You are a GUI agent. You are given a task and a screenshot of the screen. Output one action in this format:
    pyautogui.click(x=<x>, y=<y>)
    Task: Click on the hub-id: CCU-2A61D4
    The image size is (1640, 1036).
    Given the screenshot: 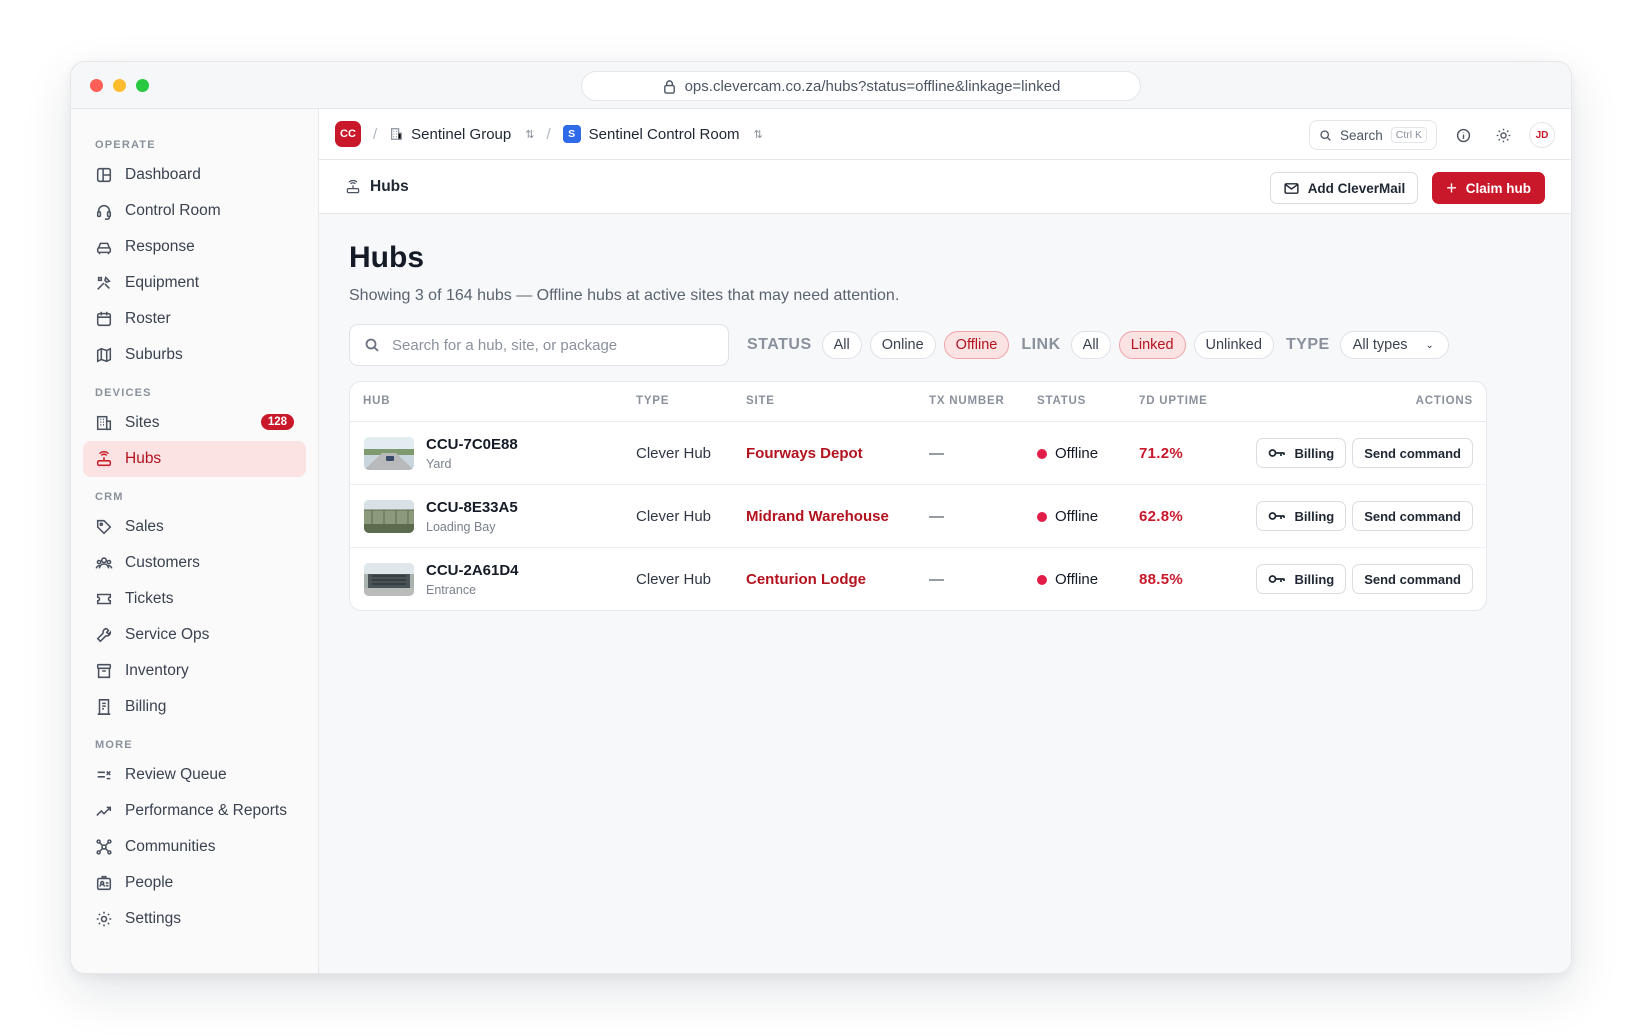 What is the action you would take?
    pyautogui.click(x=472, y=570)
    